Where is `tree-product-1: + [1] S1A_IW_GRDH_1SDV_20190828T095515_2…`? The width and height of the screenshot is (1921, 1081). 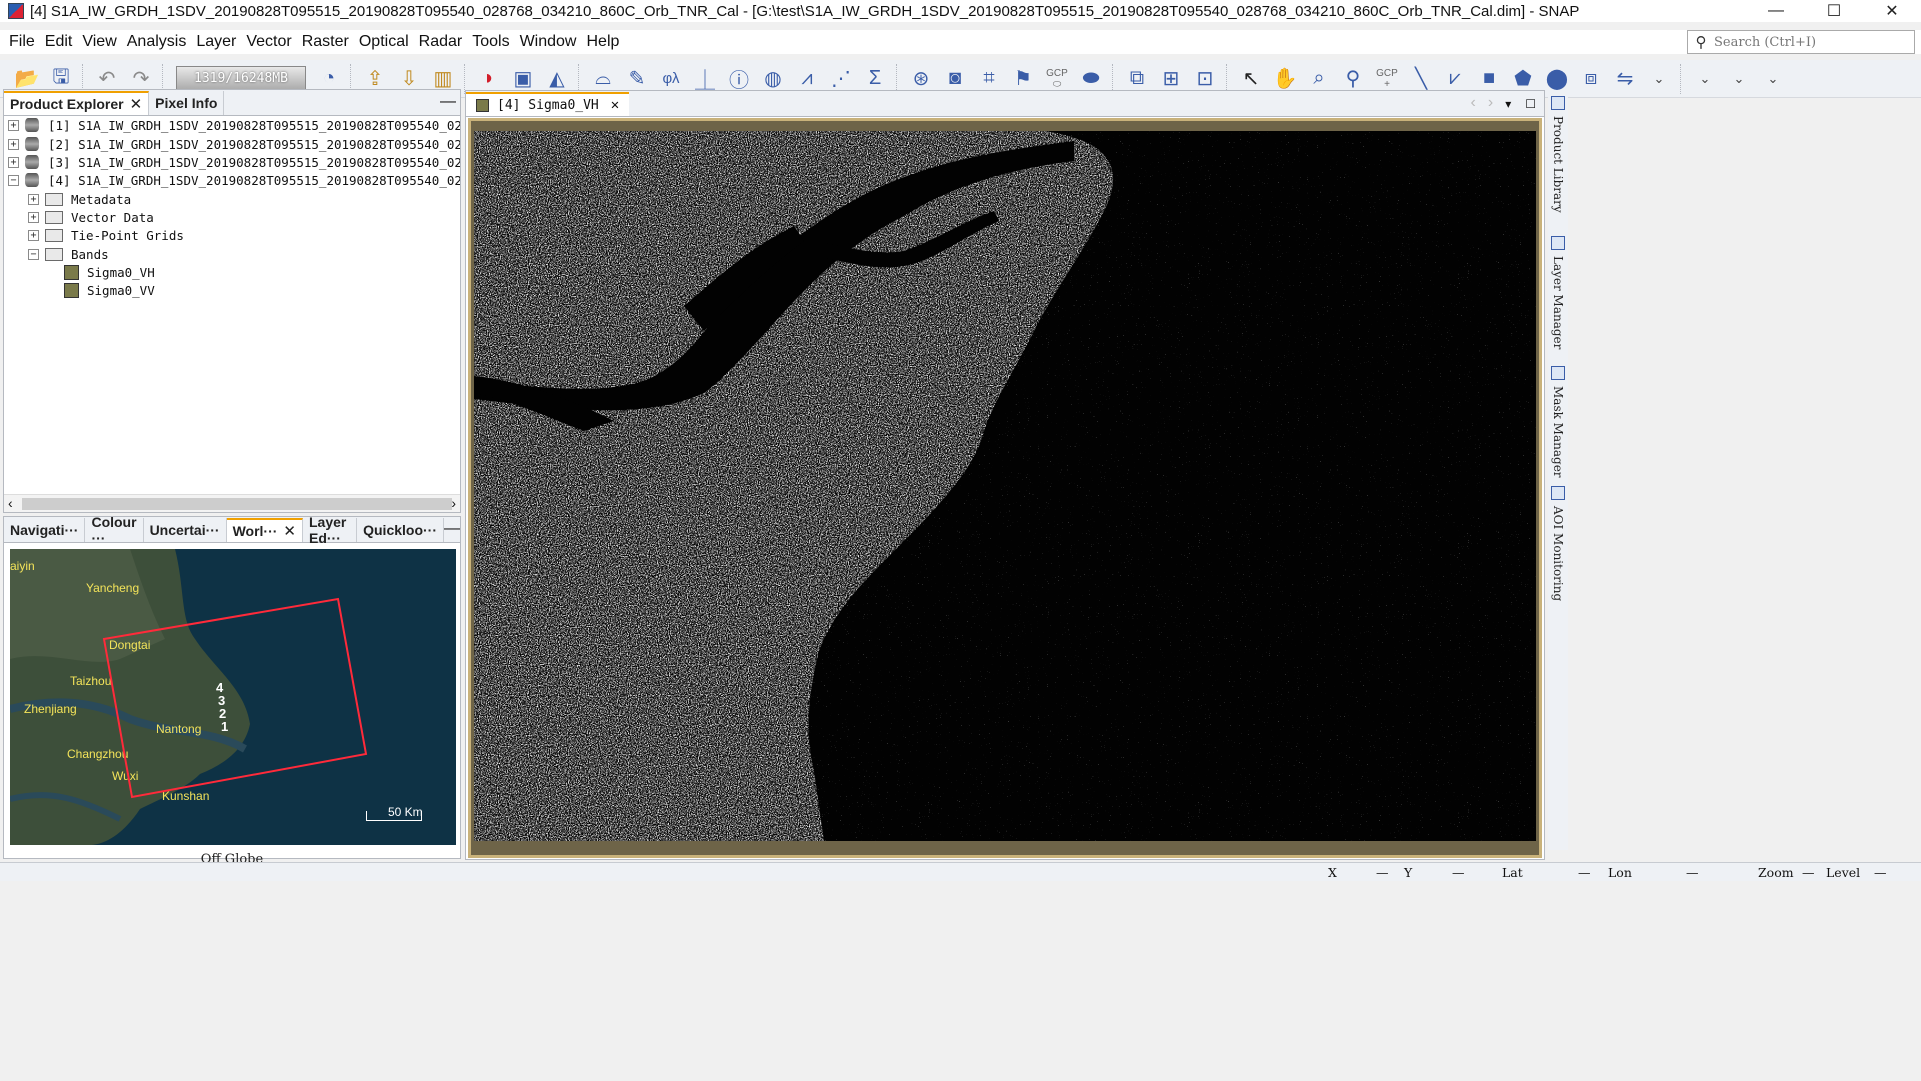
tree-product-1: + [1] S1A_IW_GRDH_1SDV_20190828T095515_2… is located at coordinates (234, 125).